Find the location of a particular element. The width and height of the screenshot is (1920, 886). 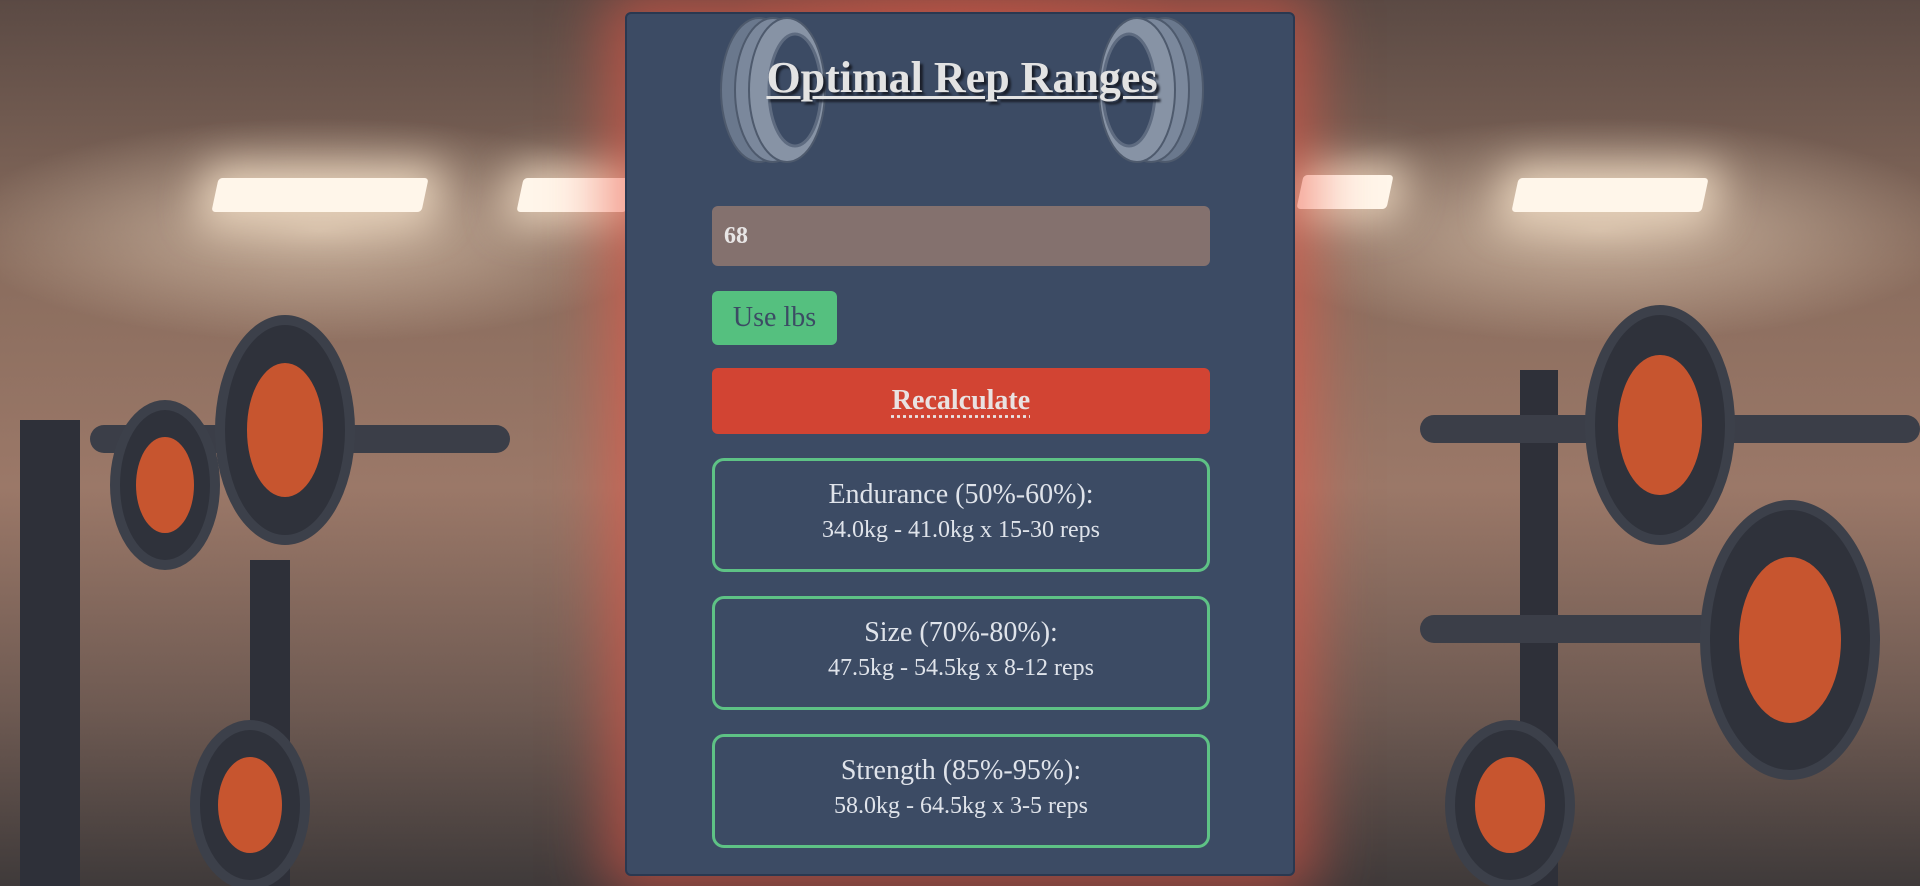

page-title: Optimal Rep Ranges is located at coordinates (962, 77).